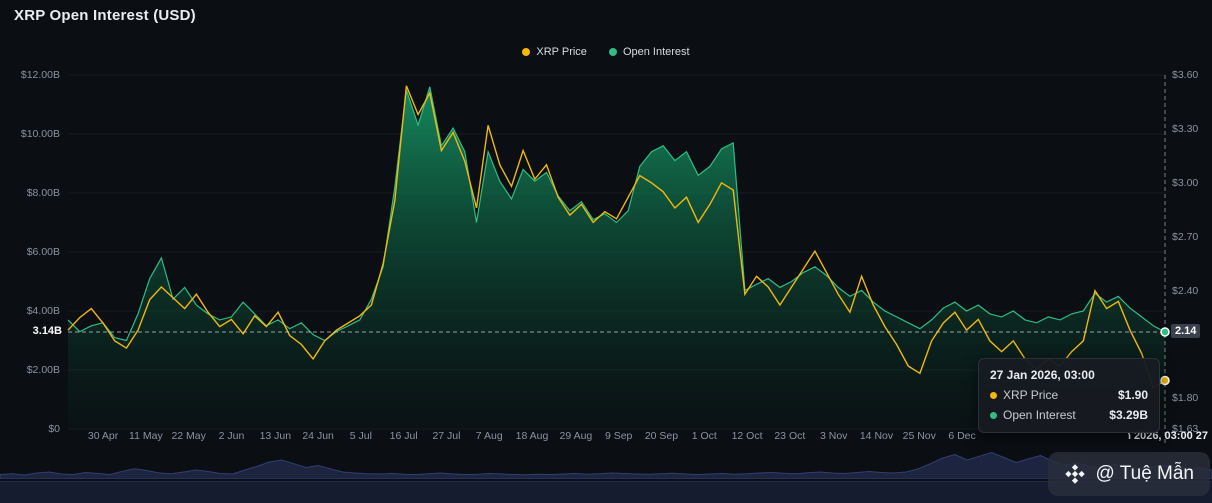 This screenshot has height=503, width=1212. Describe the element at coordinates (1165, 332) in the screenshot. I see `open-interest-latest-marker` at that location.